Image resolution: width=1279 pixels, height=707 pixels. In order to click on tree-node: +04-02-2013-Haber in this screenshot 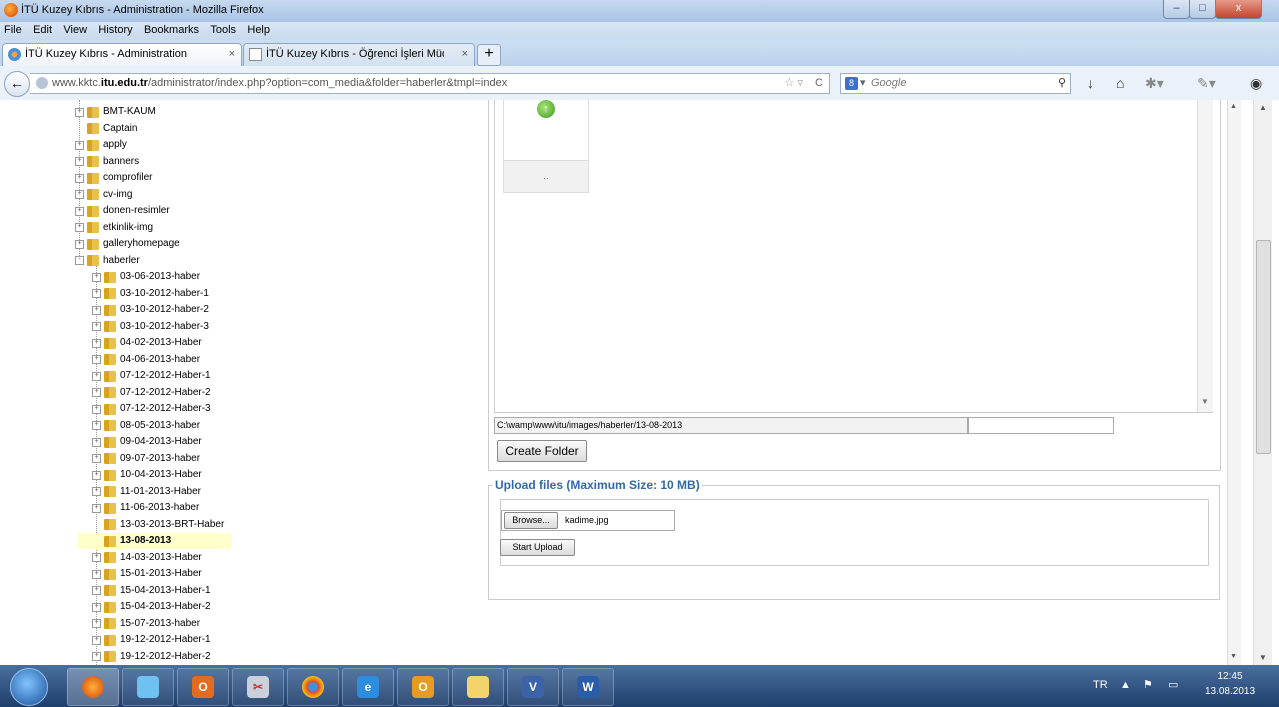, I will do `click(147, 343)`.